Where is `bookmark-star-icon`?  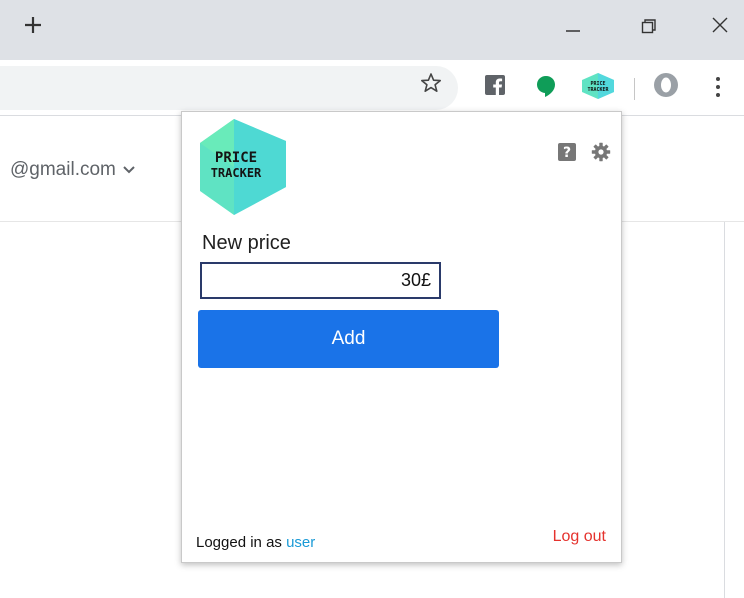
bookmark-star-icon is located at coordinates (431, 82).